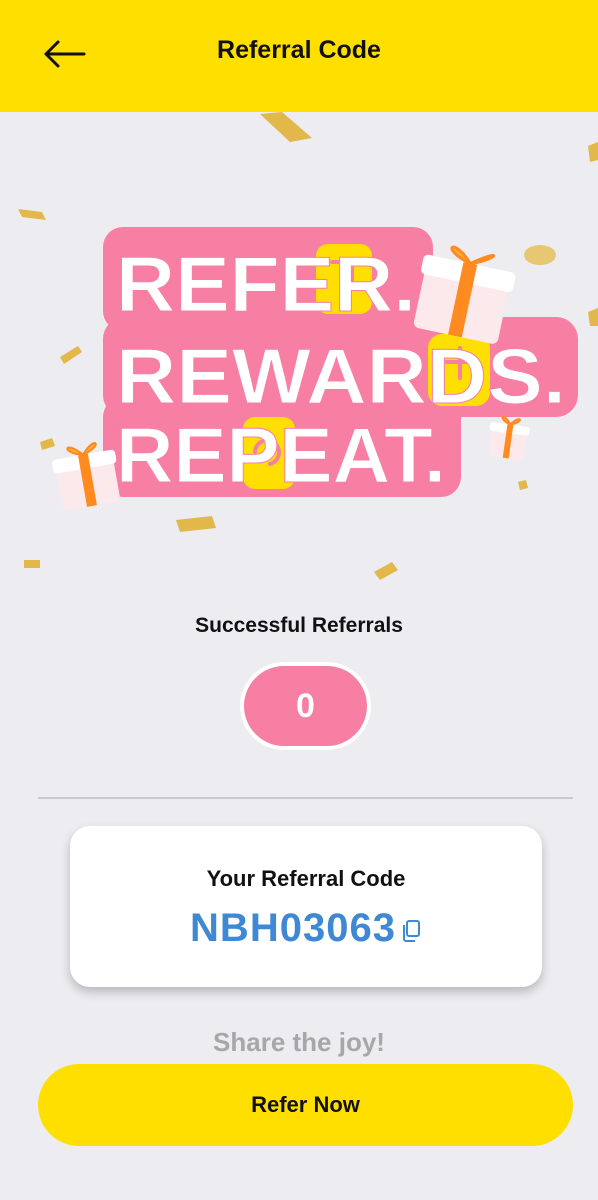 The width and height of the screenshot is (598, 1200). I want to click on share-the-joy-text: Share the joy!, so click(299, 1042).